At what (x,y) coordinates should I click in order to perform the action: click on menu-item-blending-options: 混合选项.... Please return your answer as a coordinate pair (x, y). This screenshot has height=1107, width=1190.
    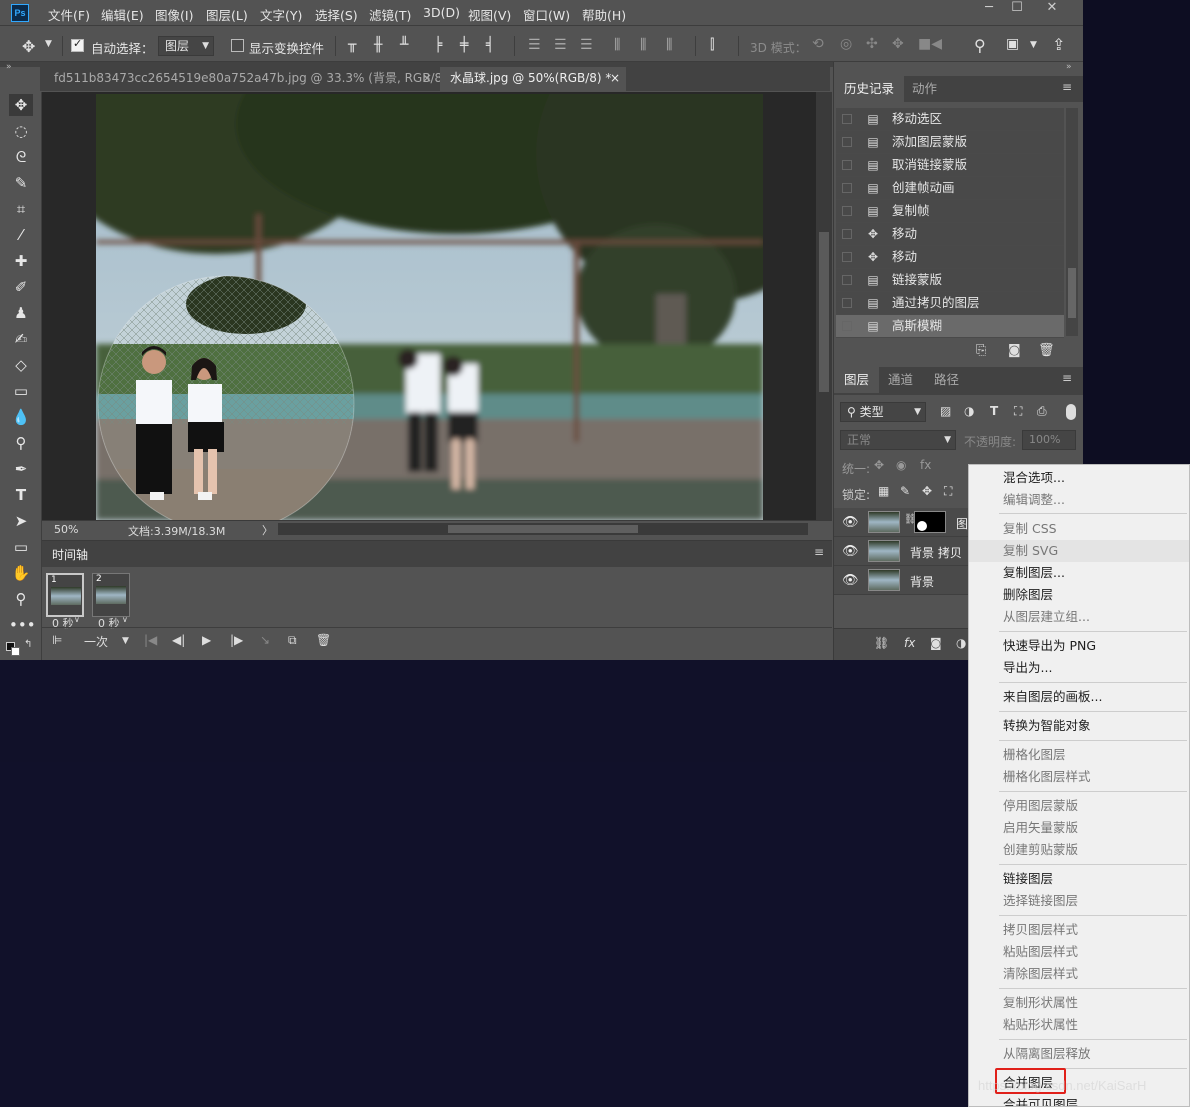
    Looking at the image, I should click on (1034, 478).